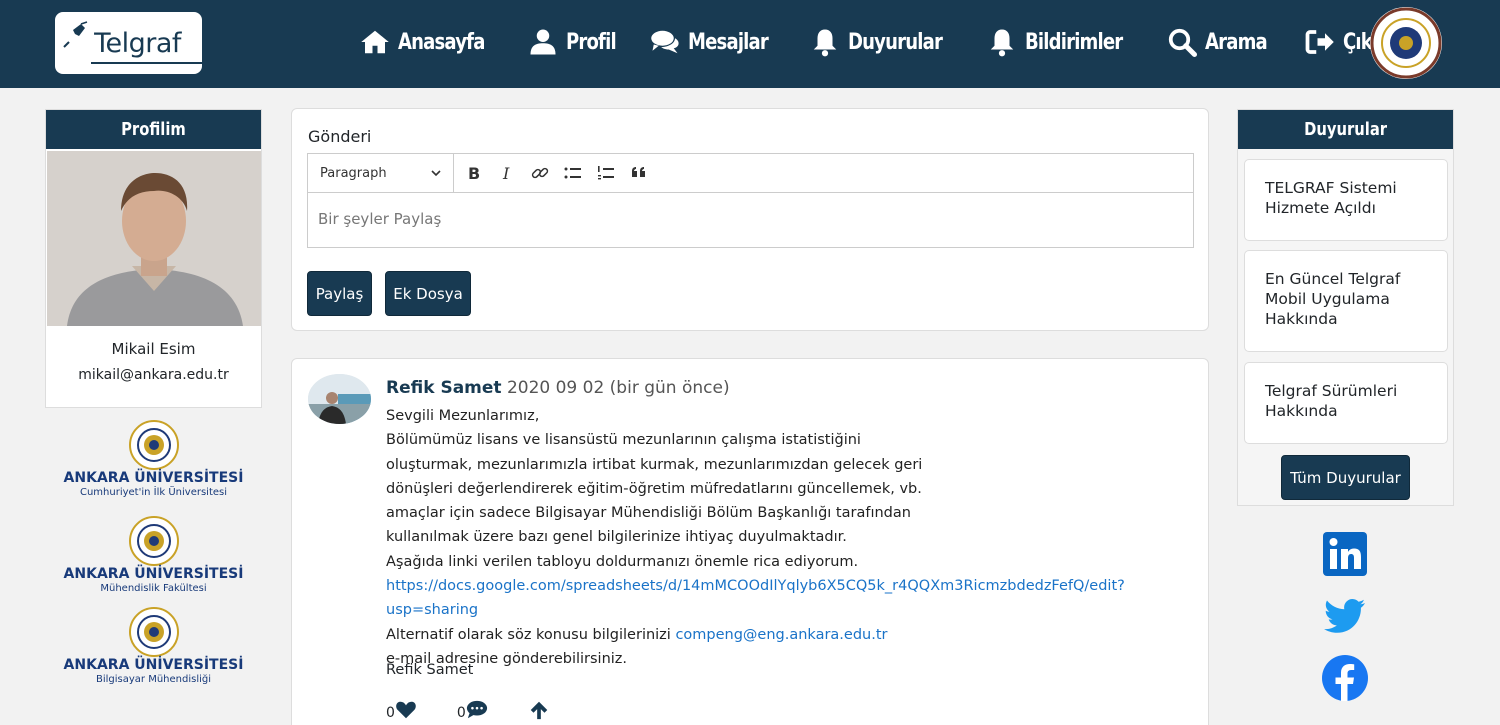 This screenshot has width=1500, height=725. Describe the element at coordinates (340, 136) in the screenshot. I see `composer-title: Gönderi` at that location.